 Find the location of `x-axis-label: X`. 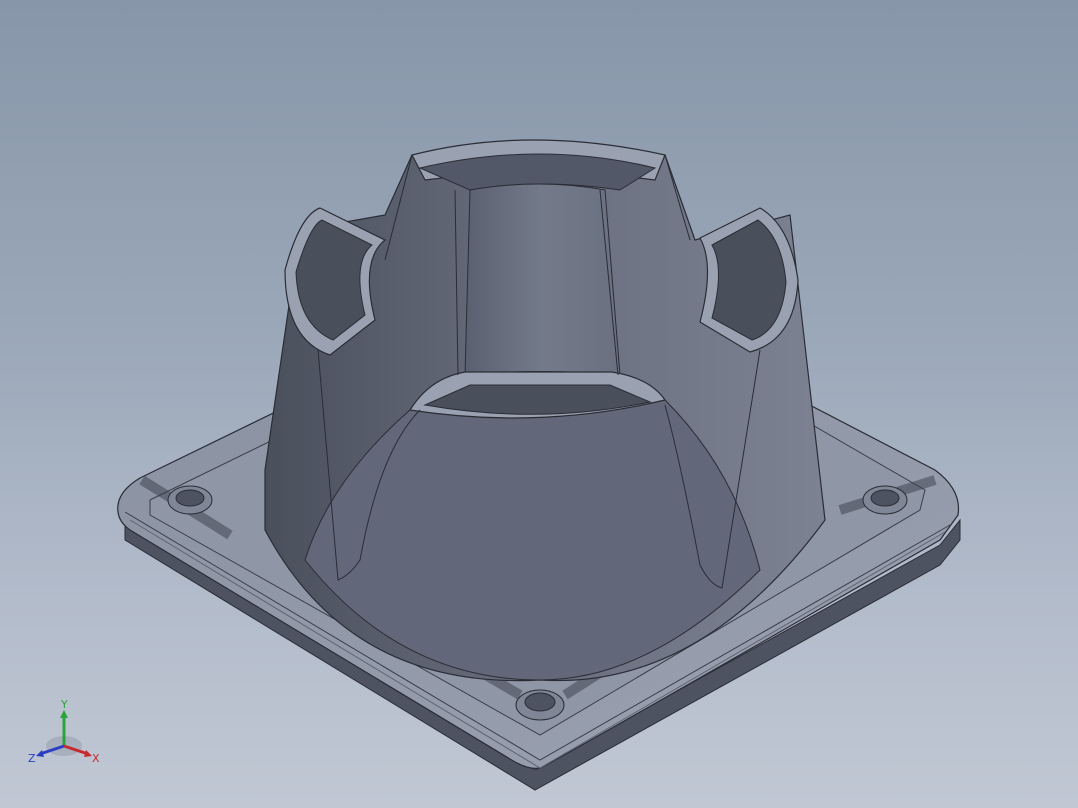

x-axis-label: X is located at coordinates (96, 758).